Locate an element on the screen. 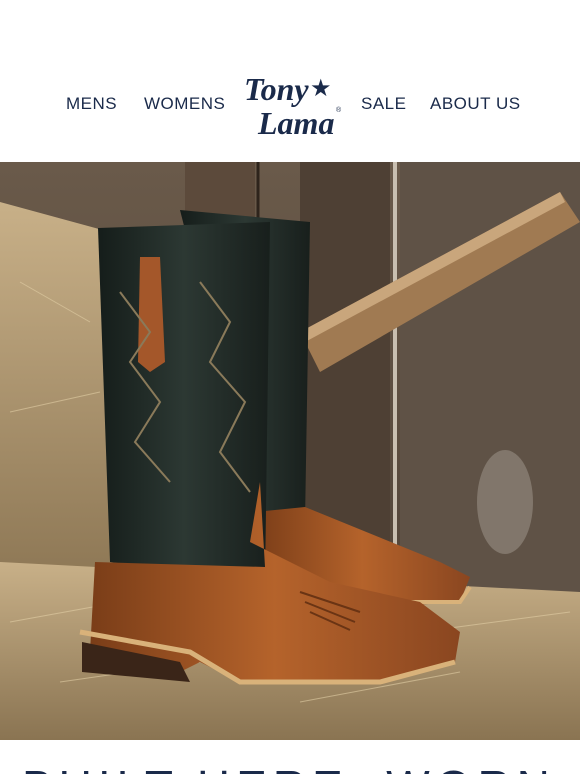 Image resolution: width=580 pixels, height=774 pixels. logo-star-icon: ★ is located at coordinates (321, 88).